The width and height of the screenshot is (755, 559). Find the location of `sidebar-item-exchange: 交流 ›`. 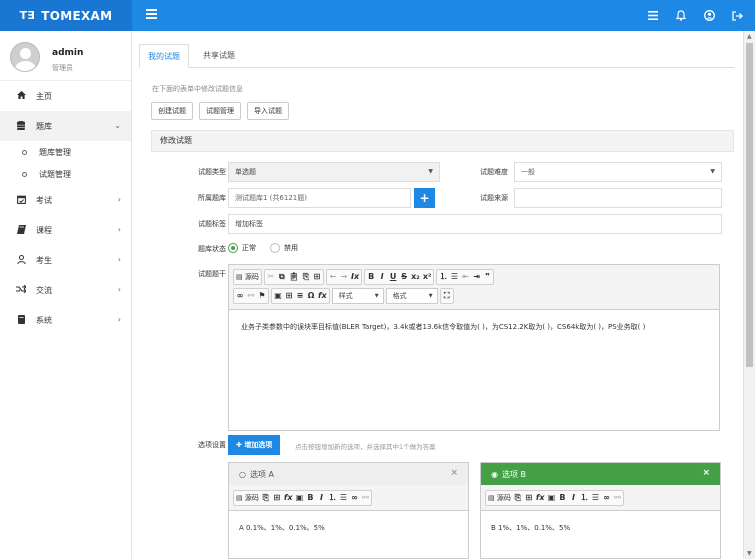

sidebar-item-exchange: 交流 › is located at coordinates (65, 290).